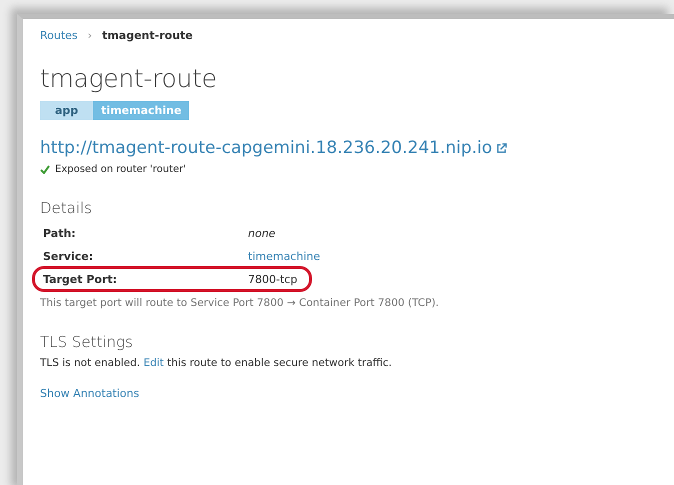  What do you see at coordinates (59, 35) in the screenshot?
I see `breadcrumb-link: Routes` at bounding box center [59, 35].